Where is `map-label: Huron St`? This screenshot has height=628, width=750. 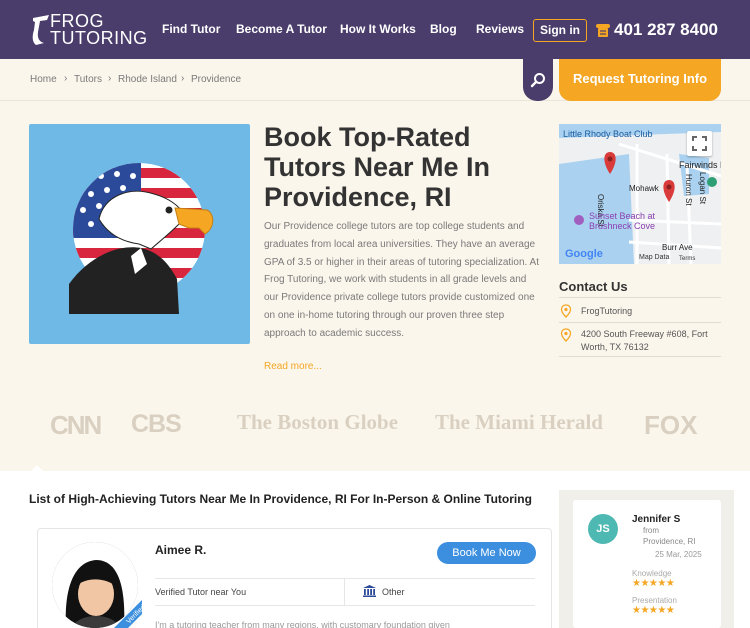
map-label: Huron St is located at coordinates (688, 190).